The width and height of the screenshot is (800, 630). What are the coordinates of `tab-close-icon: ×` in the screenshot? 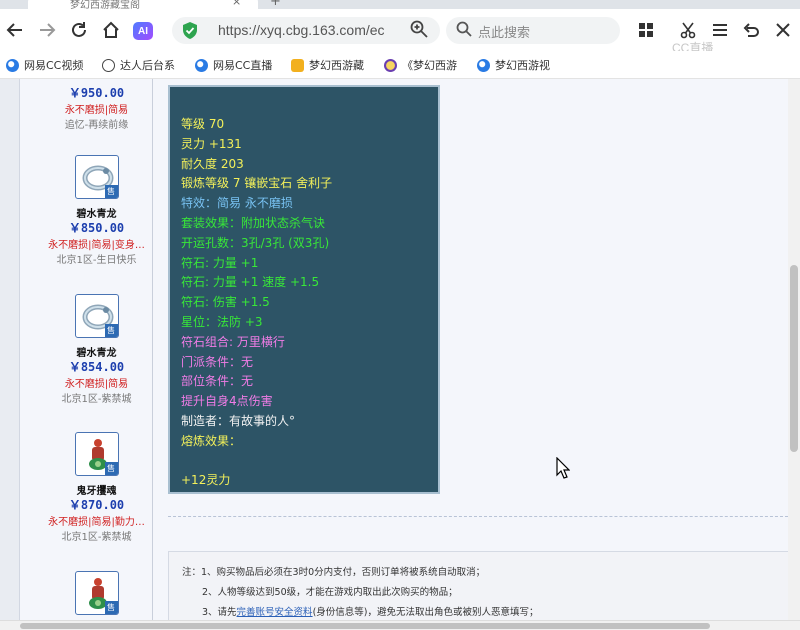 It's located at (236, 4).